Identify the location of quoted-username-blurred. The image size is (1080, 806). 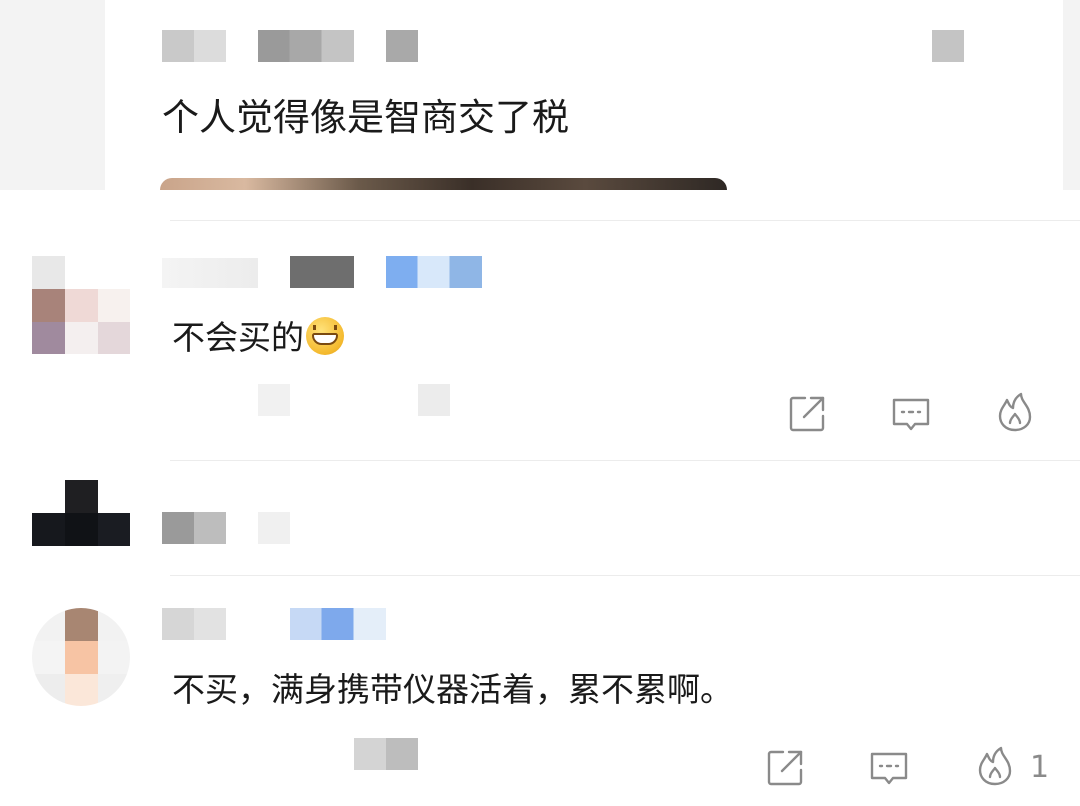
(194, 46).